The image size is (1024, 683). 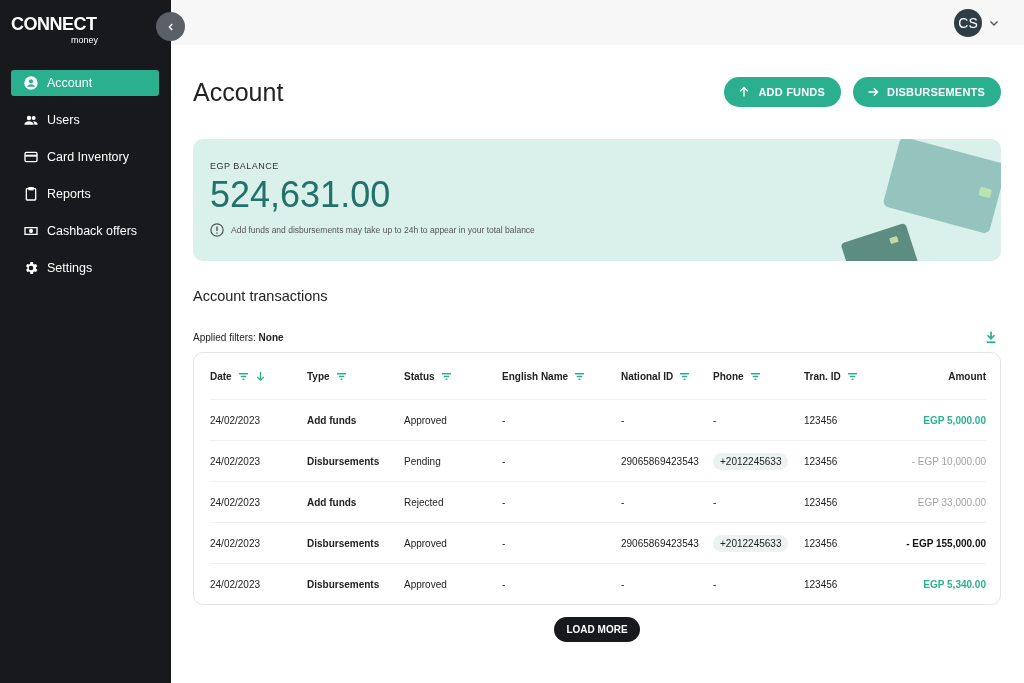 What do you see at coordinates (355, 376) in the screenshot?
I see `column-header: Type` at bounding box center [355, 376].